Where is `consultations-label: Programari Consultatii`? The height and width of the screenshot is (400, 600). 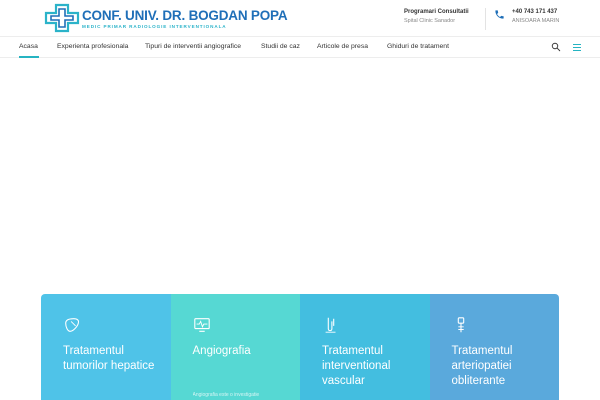 consultations-label: Programari Consultatii is located at coordinates (436, 12).